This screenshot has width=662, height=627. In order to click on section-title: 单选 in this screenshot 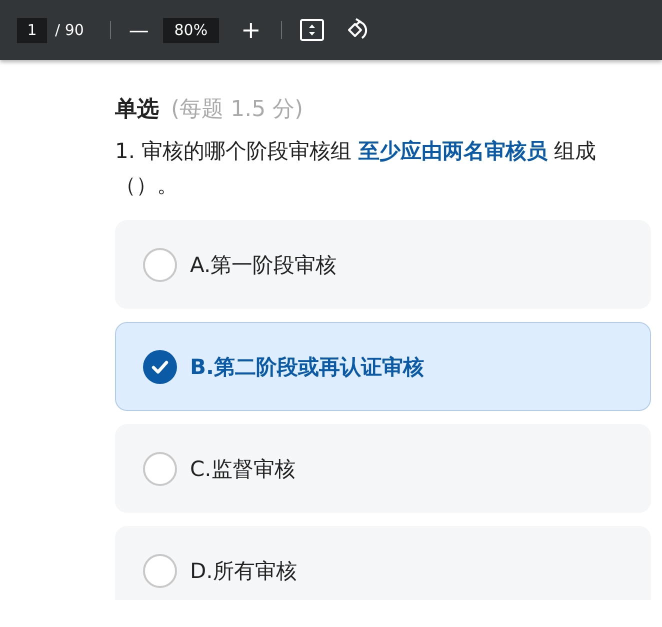, I will do `click(137, 110)`.